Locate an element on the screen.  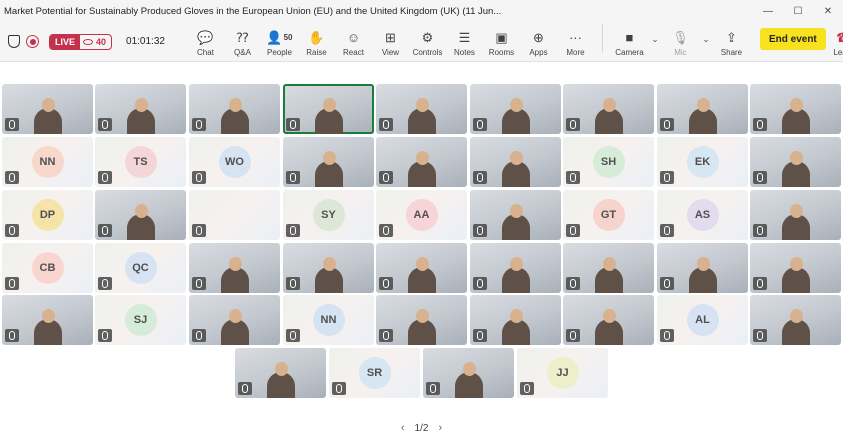
mic-options-chevron-icon: ⌄ is located at coordinates (706, 39).